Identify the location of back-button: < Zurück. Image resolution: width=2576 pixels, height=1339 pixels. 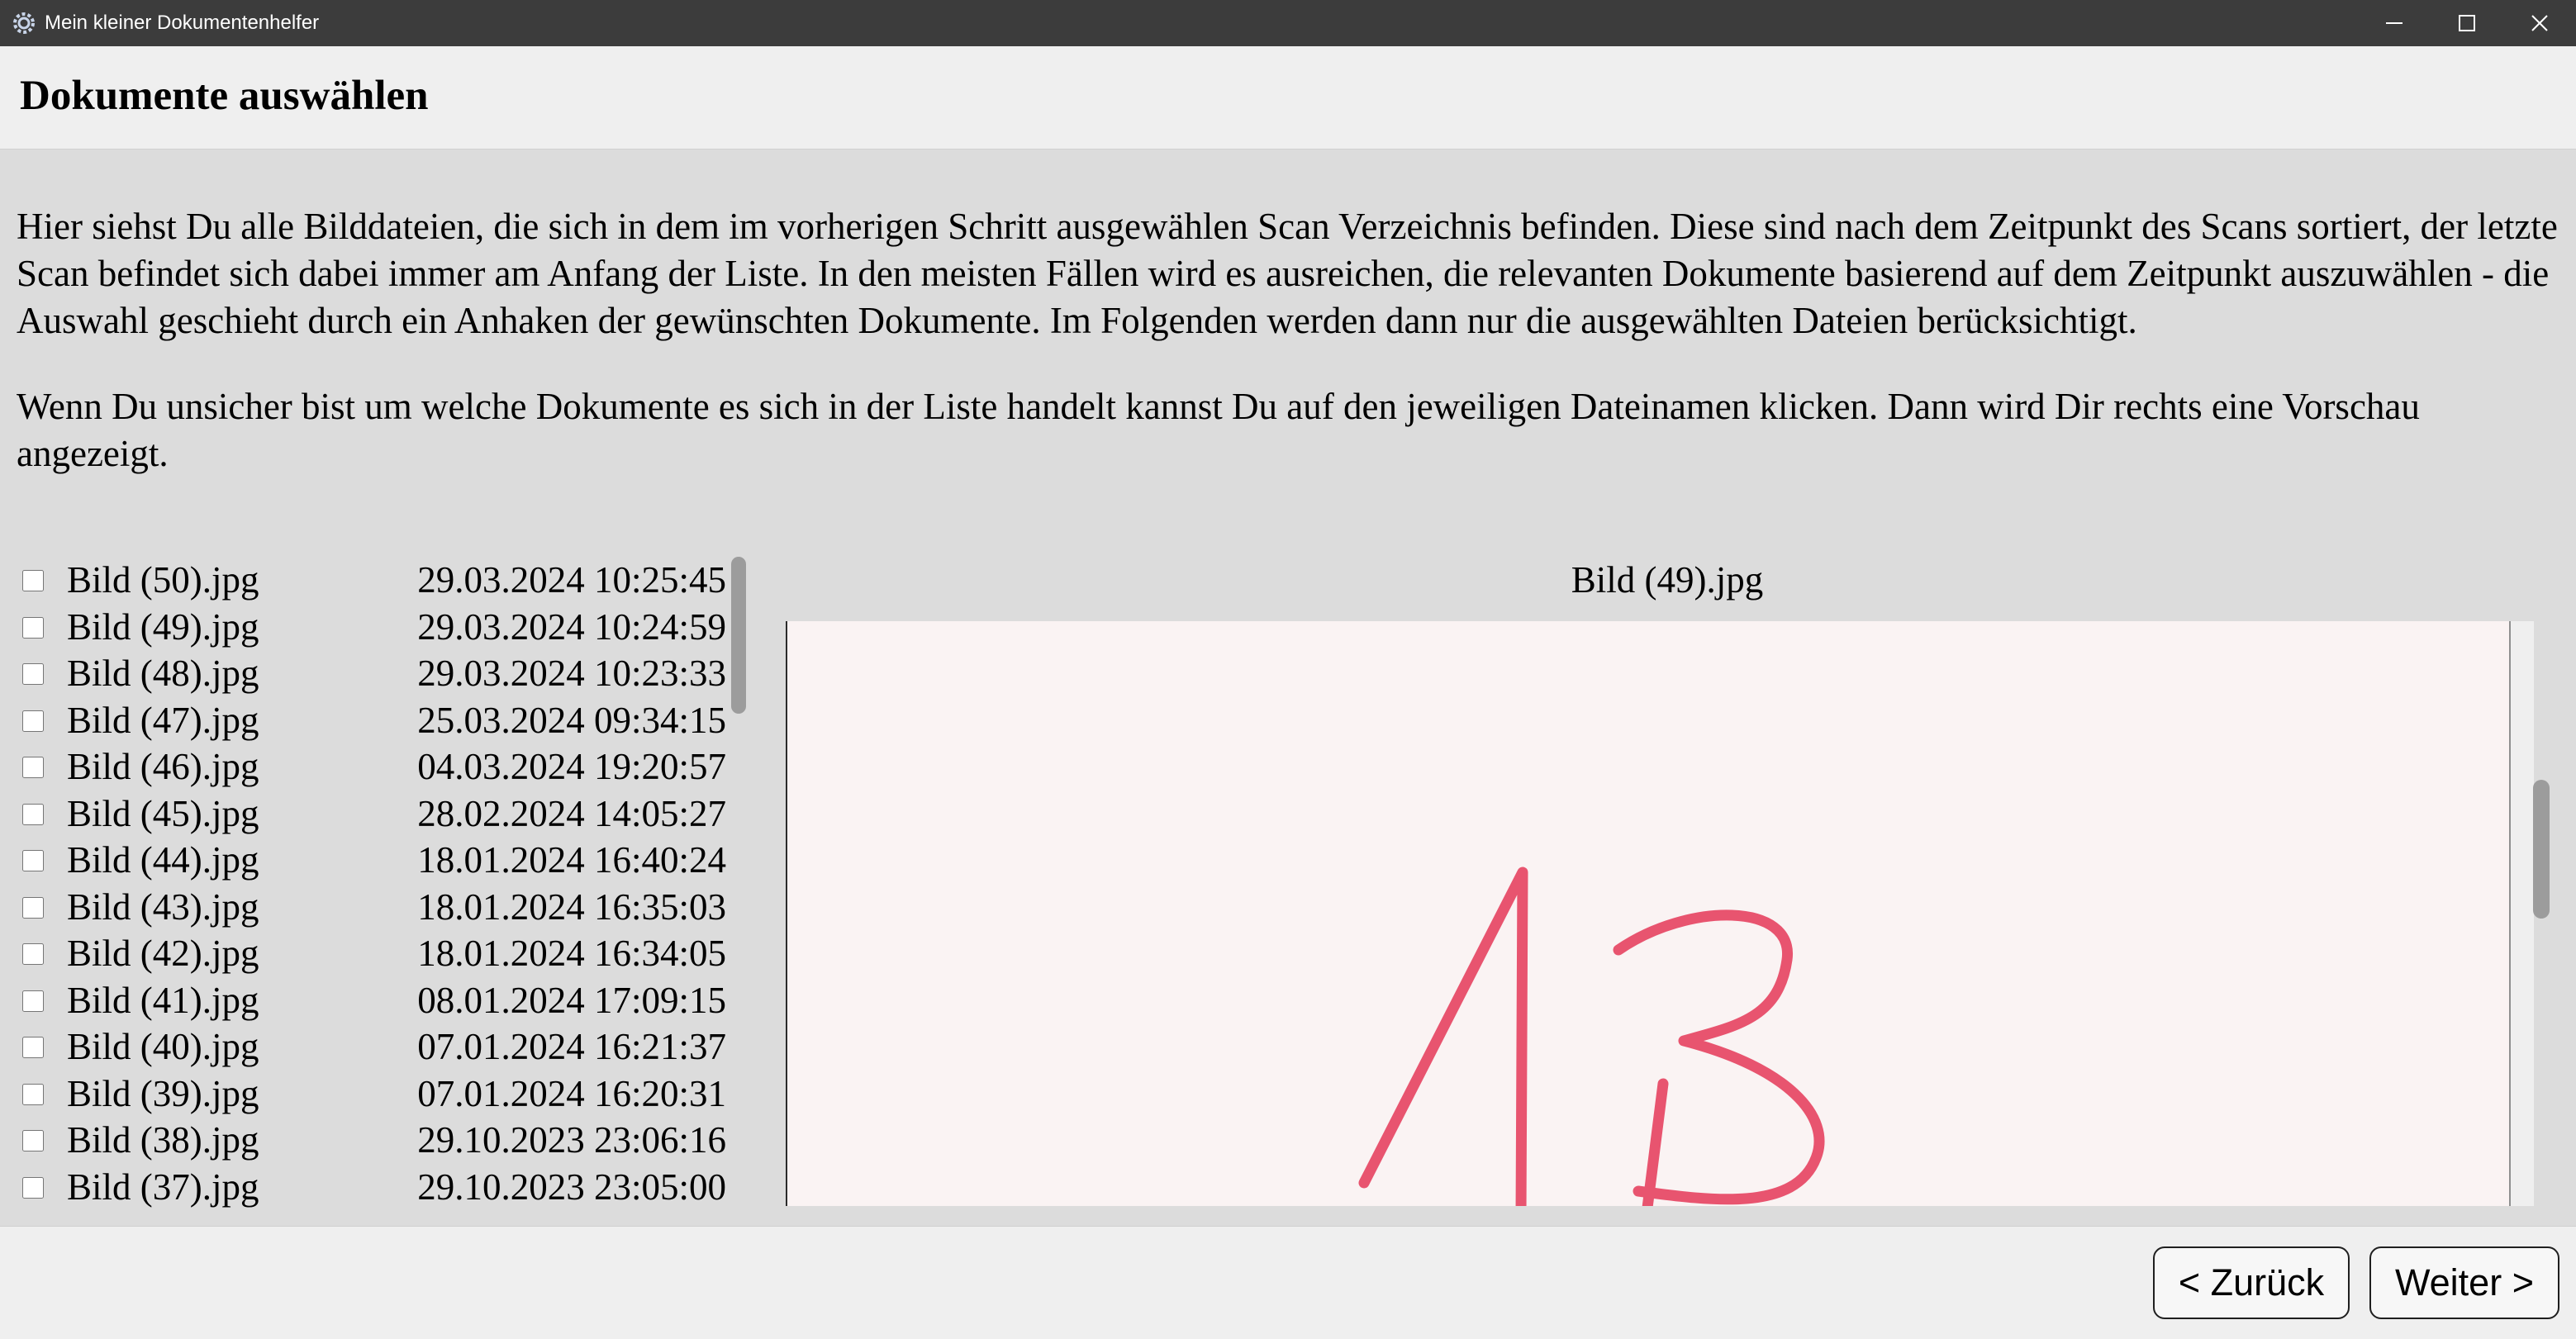
(2251, 1282).